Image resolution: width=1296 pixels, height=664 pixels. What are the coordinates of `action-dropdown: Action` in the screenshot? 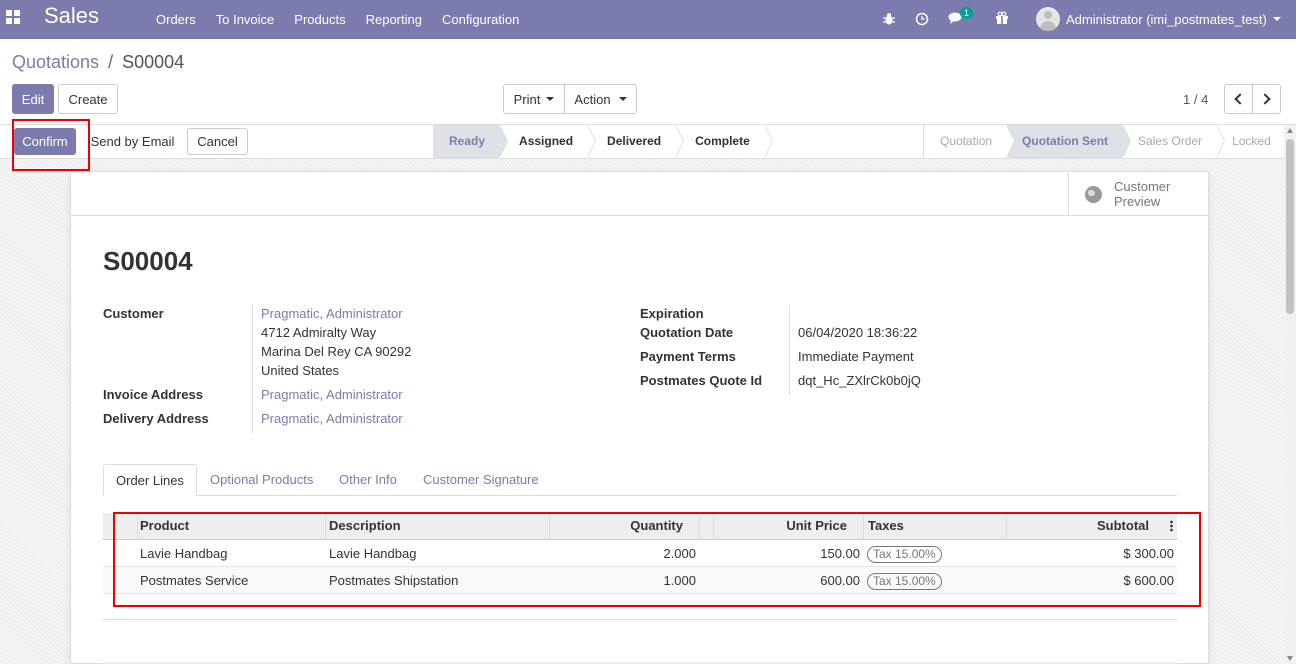 It's located at (600, 99).